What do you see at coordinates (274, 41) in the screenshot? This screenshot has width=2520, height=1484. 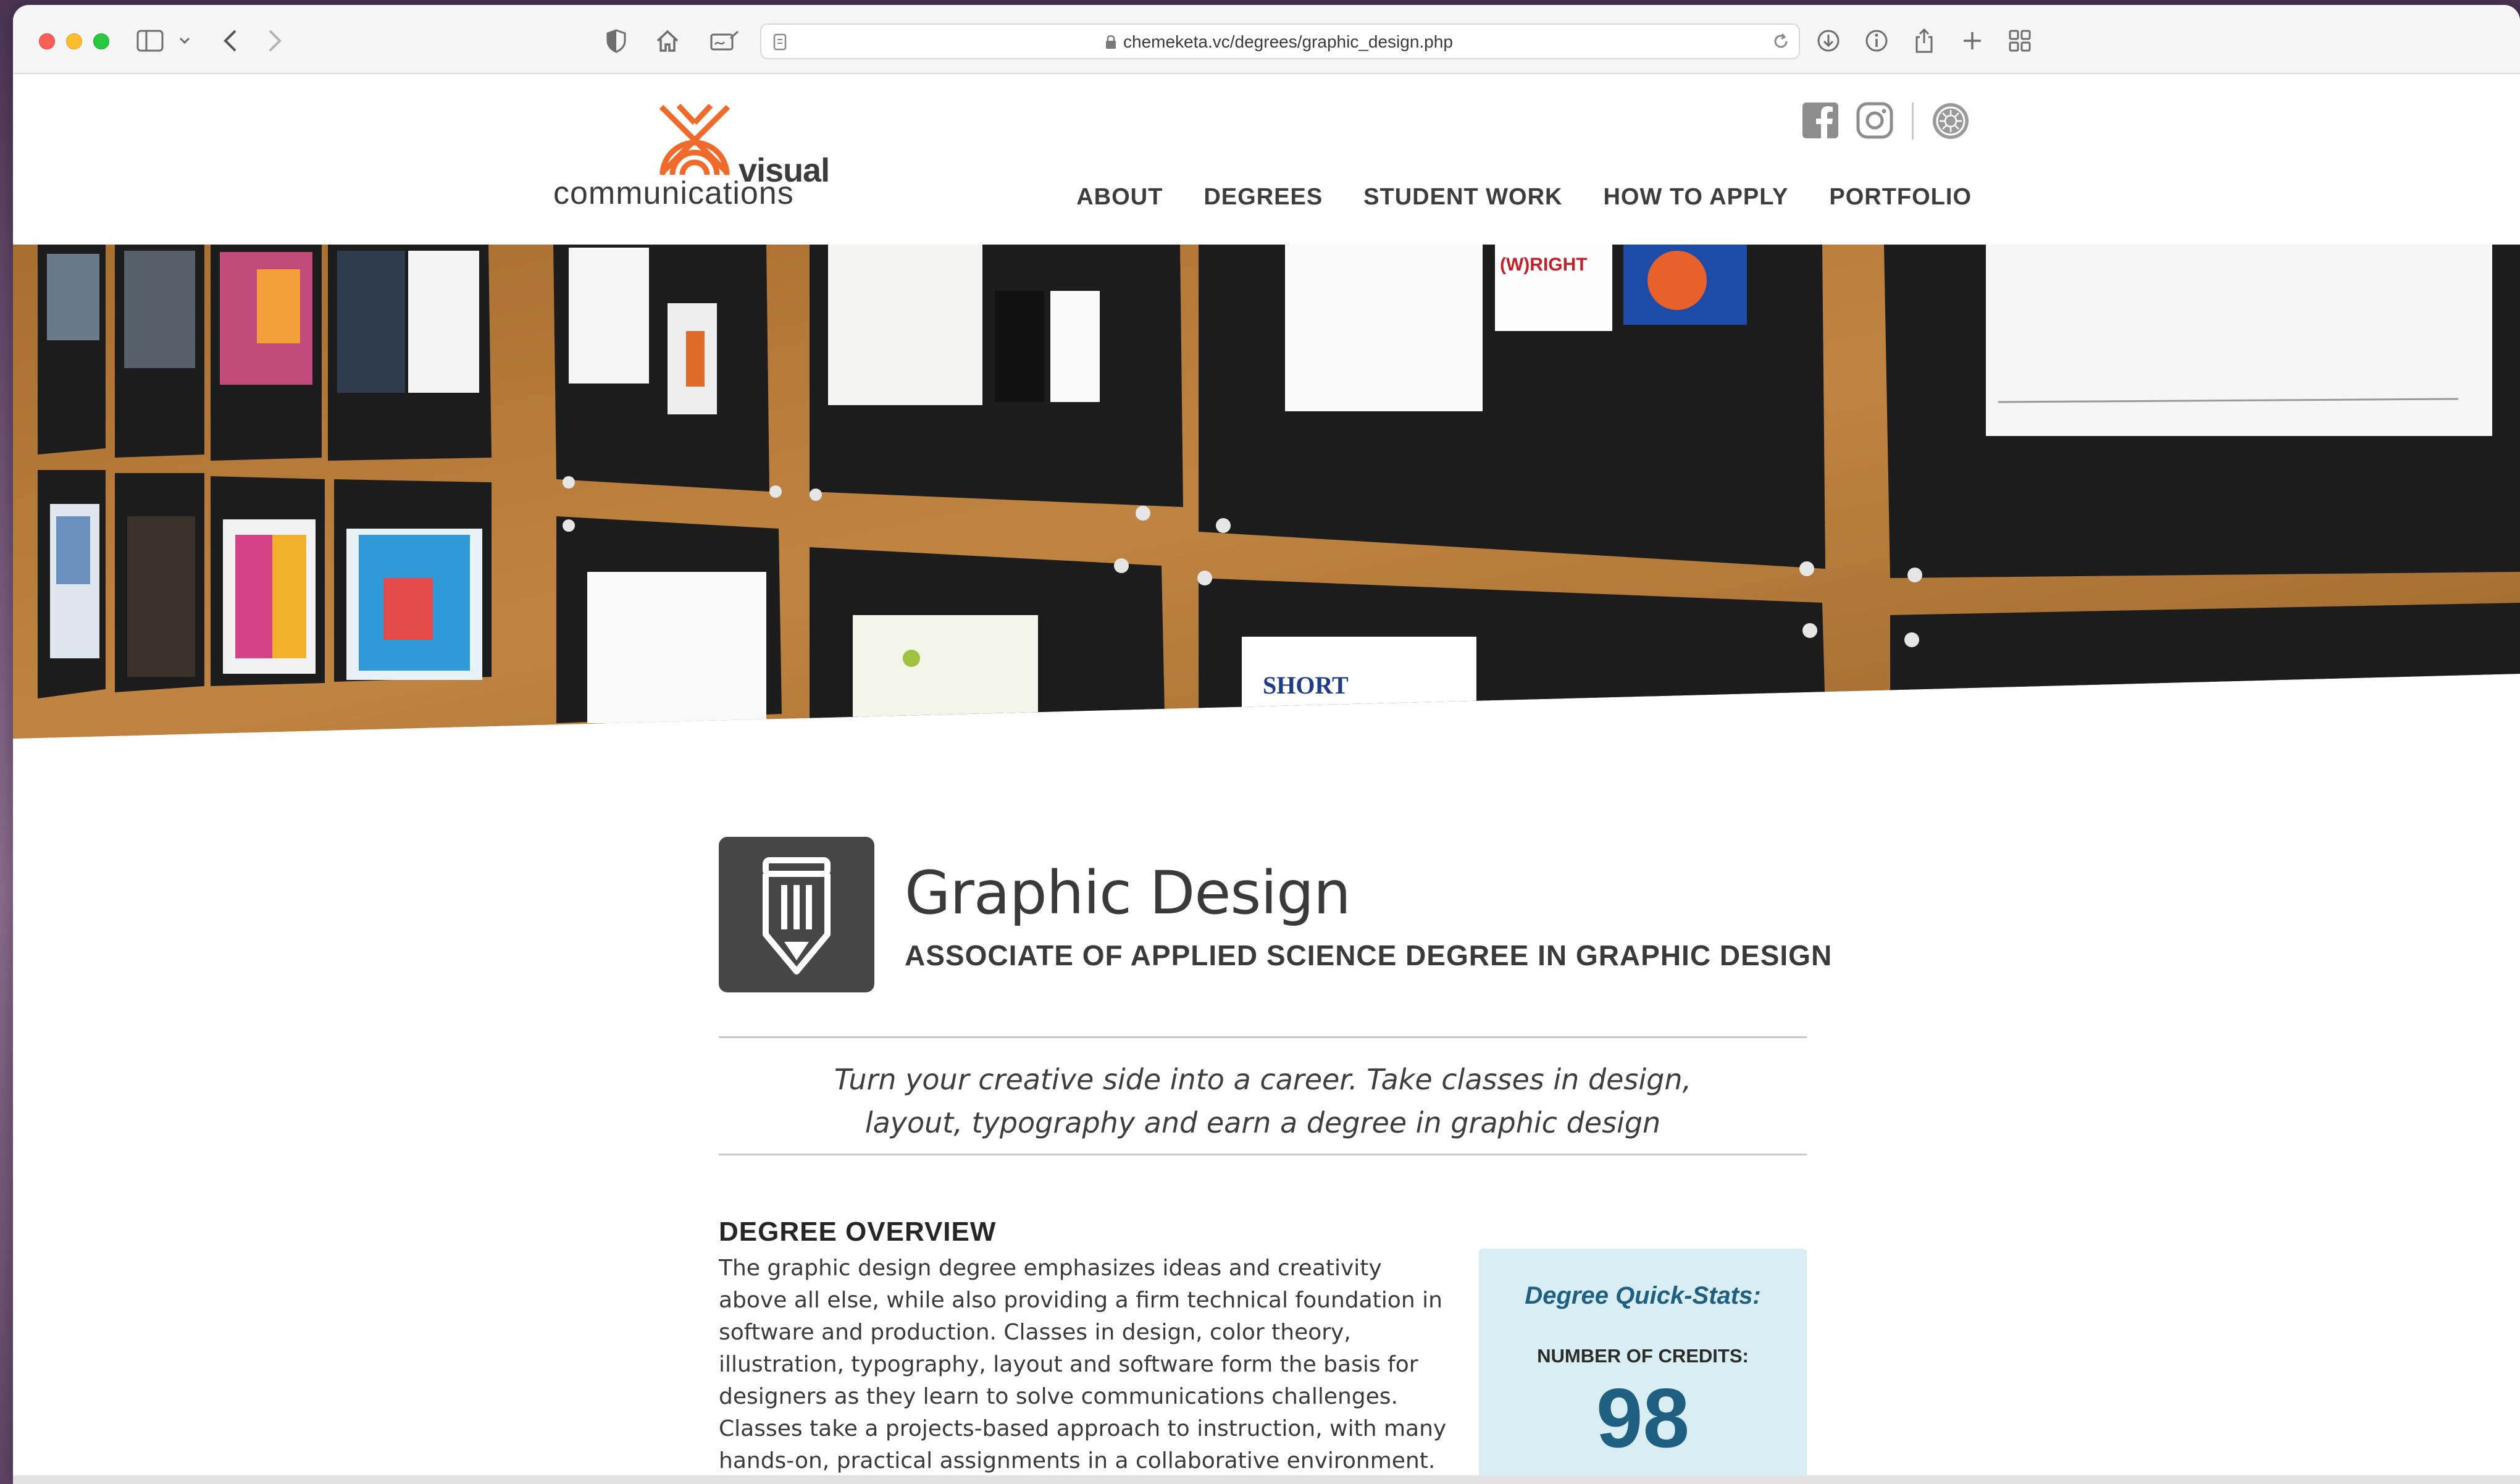 I see `forward-icon` at bounding box center [274, 41].